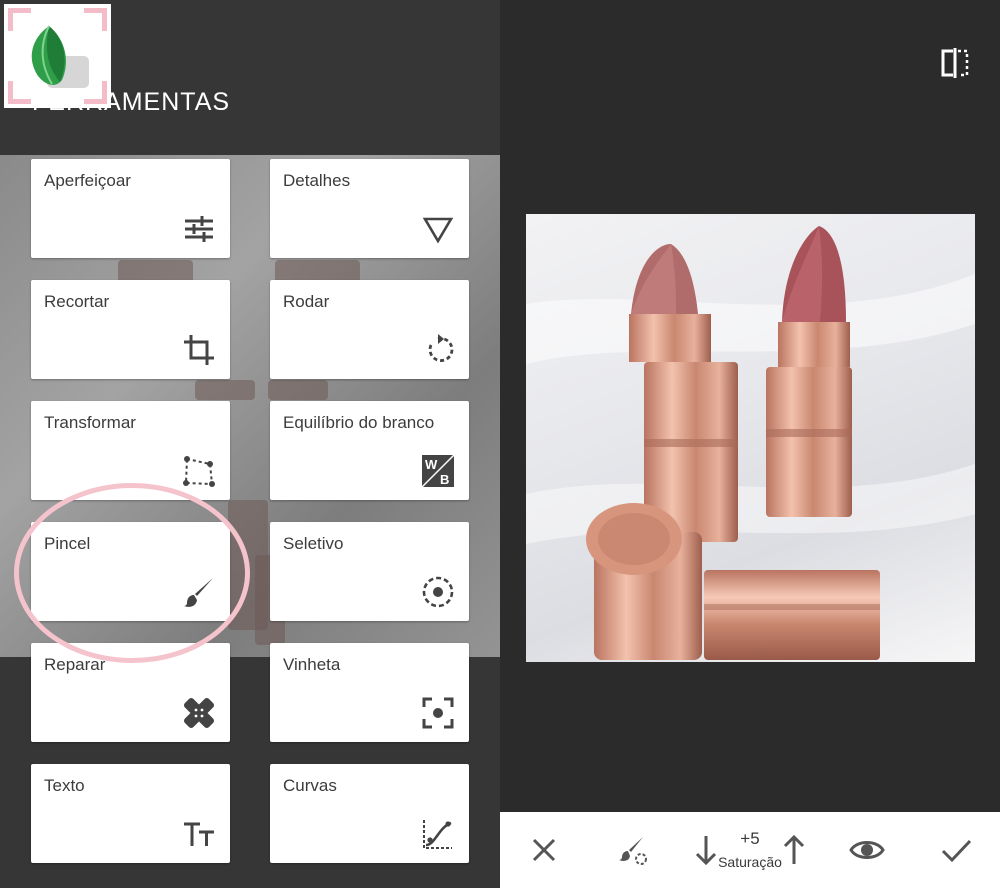 Image resolution: width=1000 pixels, height=888 pixels. Describe the element at coordinates (199, 471) in the screenshot. I see `perspective-icon` at that location.